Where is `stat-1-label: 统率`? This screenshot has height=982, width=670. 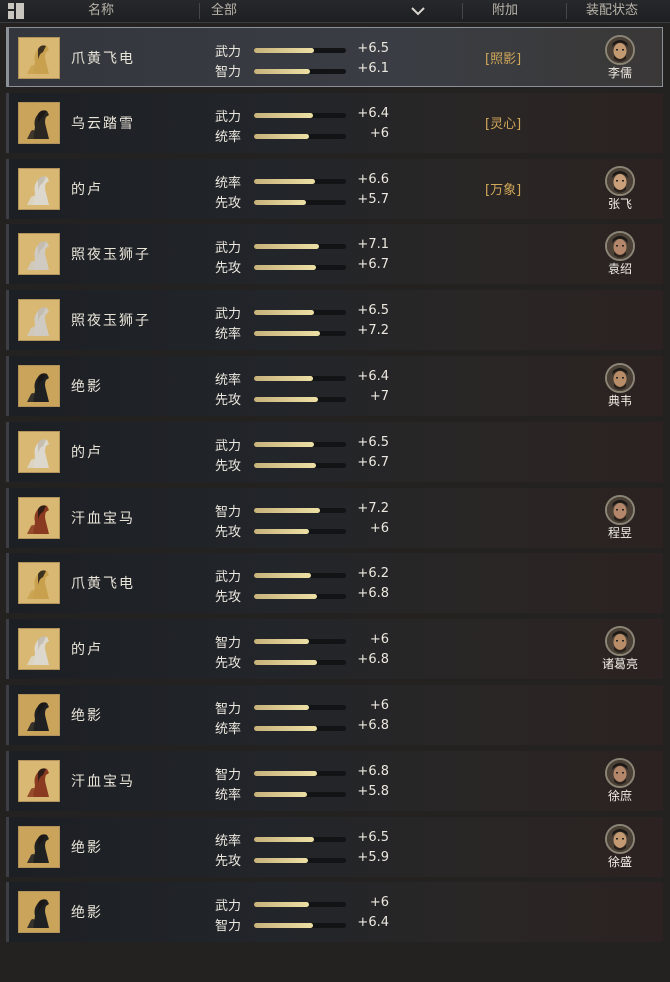
stat-1-label: 统率 is located at coordinates (228, 380).